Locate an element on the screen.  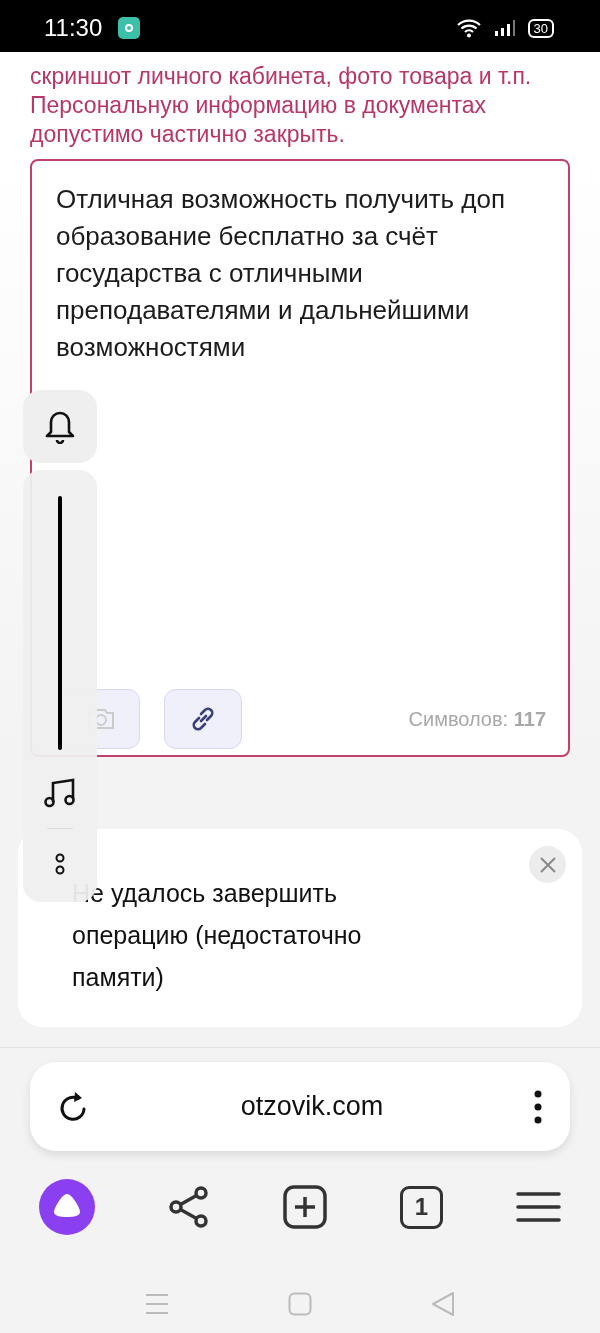
close-button is located at coordinates (547, 864).